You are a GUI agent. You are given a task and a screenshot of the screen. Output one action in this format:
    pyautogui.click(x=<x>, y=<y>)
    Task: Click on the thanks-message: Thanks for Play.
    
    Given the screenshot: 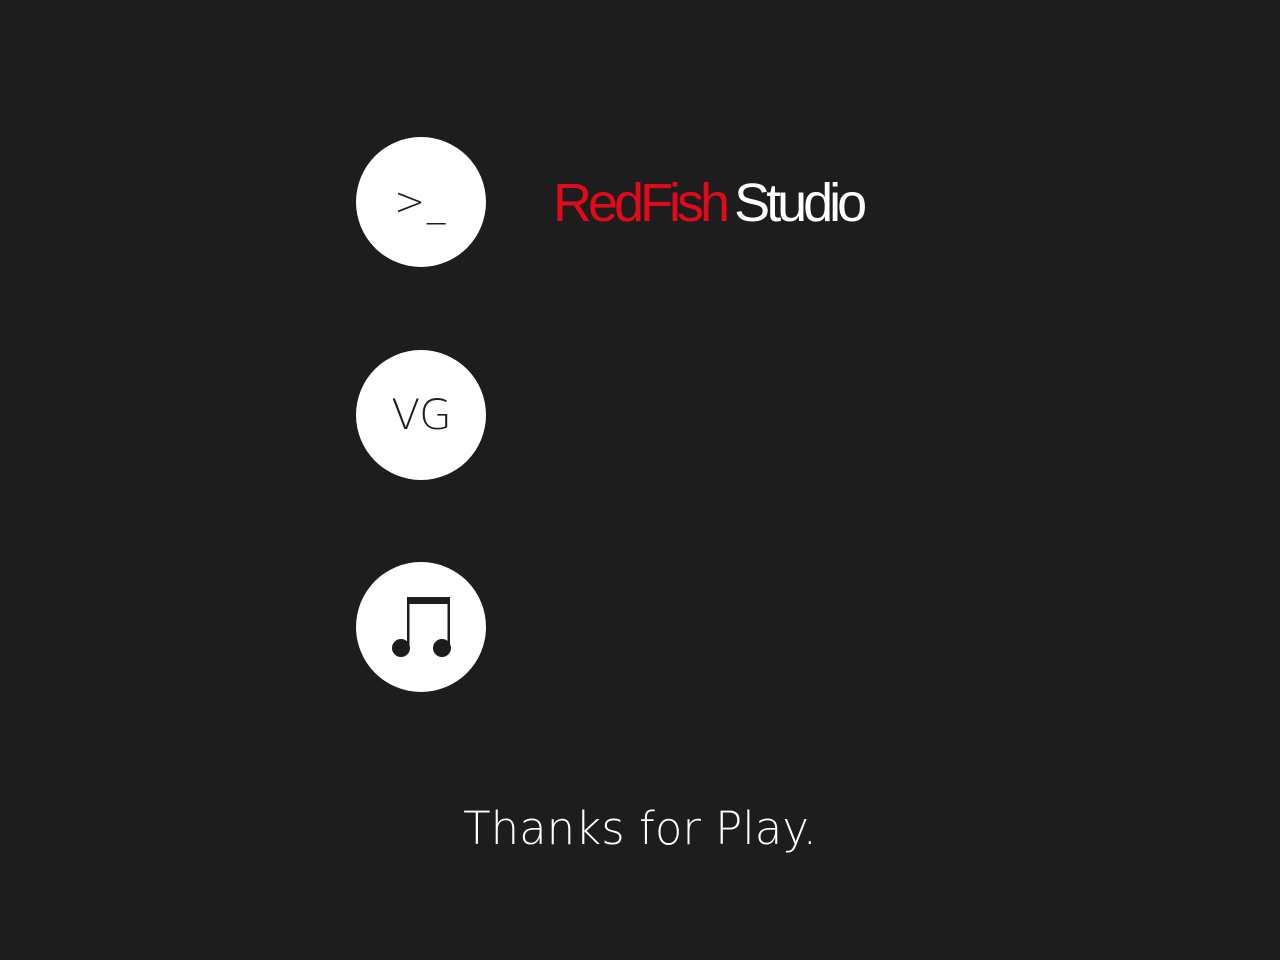 What is the action you would take?
    pyautogui.click(x=640, y=828)
    